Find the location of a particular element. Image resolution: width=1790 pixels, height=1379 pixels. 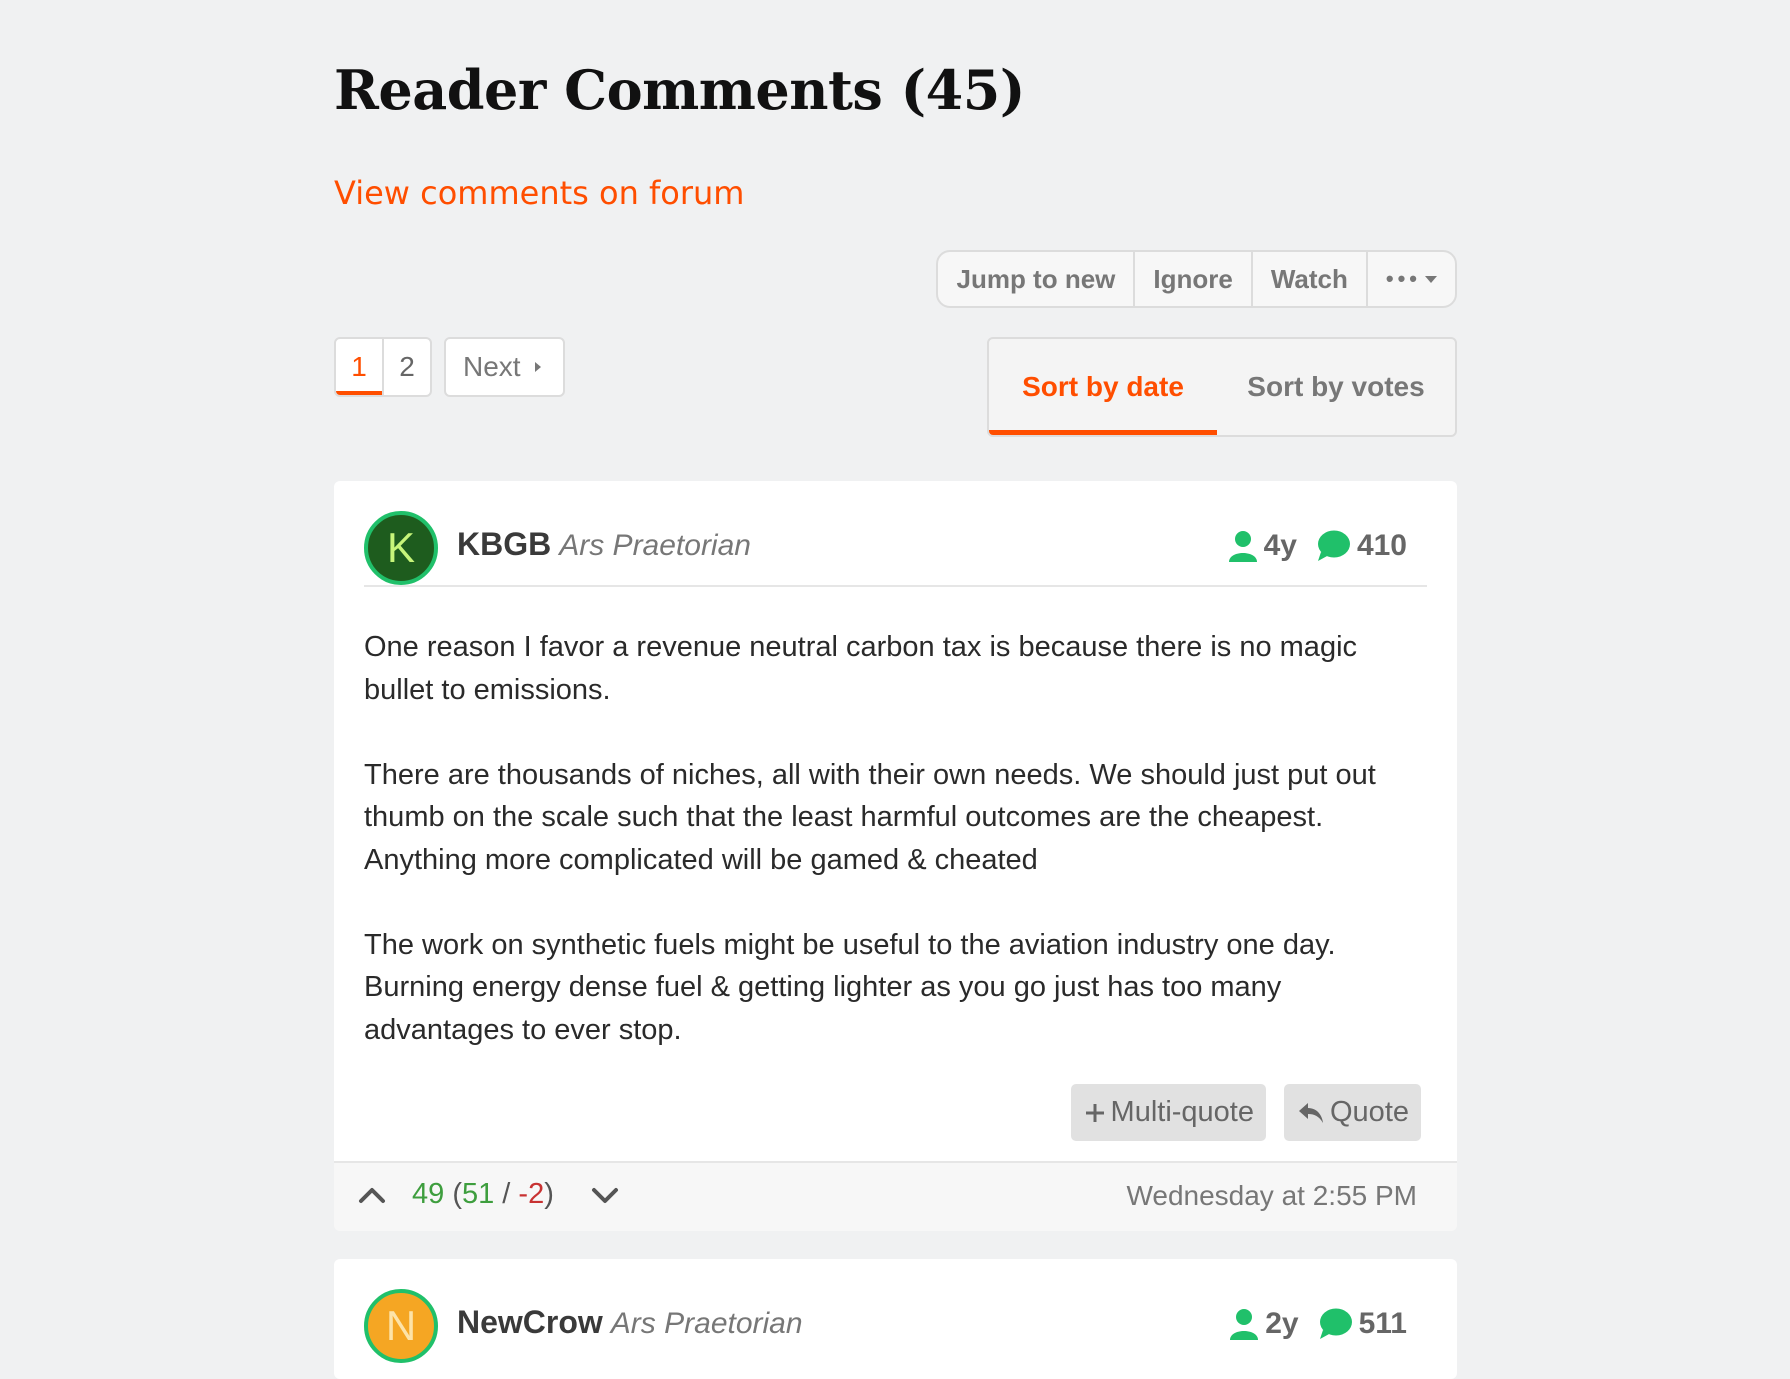

user-stats: 2y 511 is located at coordinates (1318, 1324).